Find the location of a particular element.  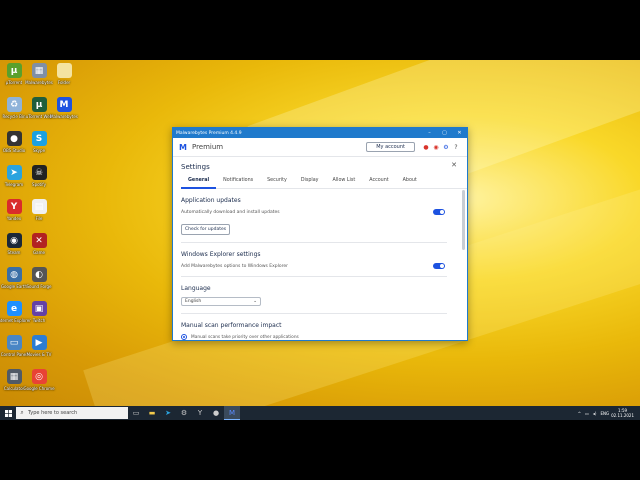

desktop-icon-label: File is located at coordinates (39, 218).